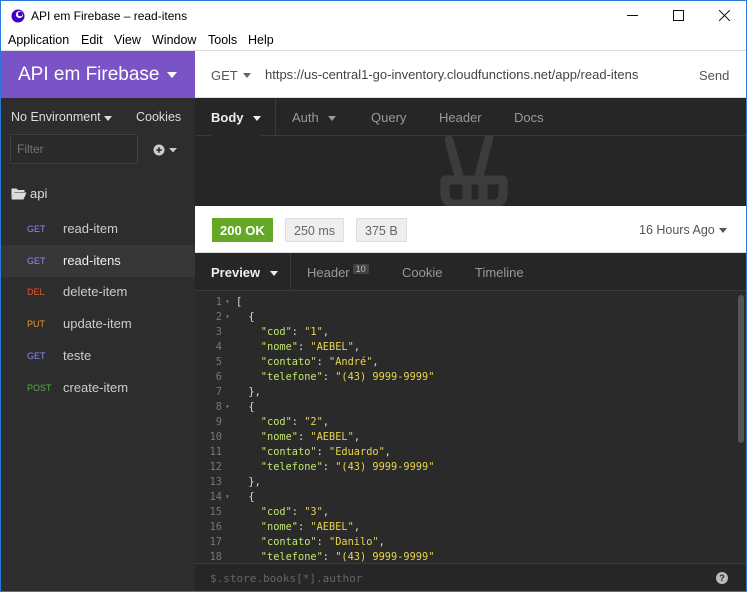 This screenshot has width=747, height=592. Describe the element at coordinates (90, 228) in the screenshot. I see `request-name: read-item` at that location.